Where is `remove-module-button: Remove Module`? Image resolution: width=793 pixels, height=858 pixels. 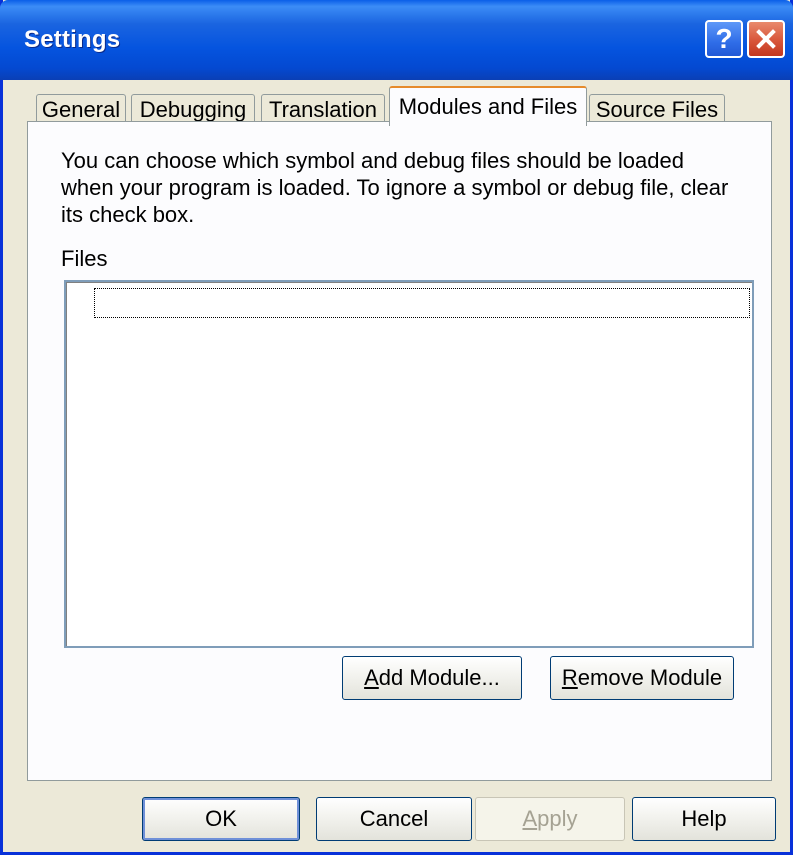
remove-module-button: Remove Module is located at coordinates (642, 678).